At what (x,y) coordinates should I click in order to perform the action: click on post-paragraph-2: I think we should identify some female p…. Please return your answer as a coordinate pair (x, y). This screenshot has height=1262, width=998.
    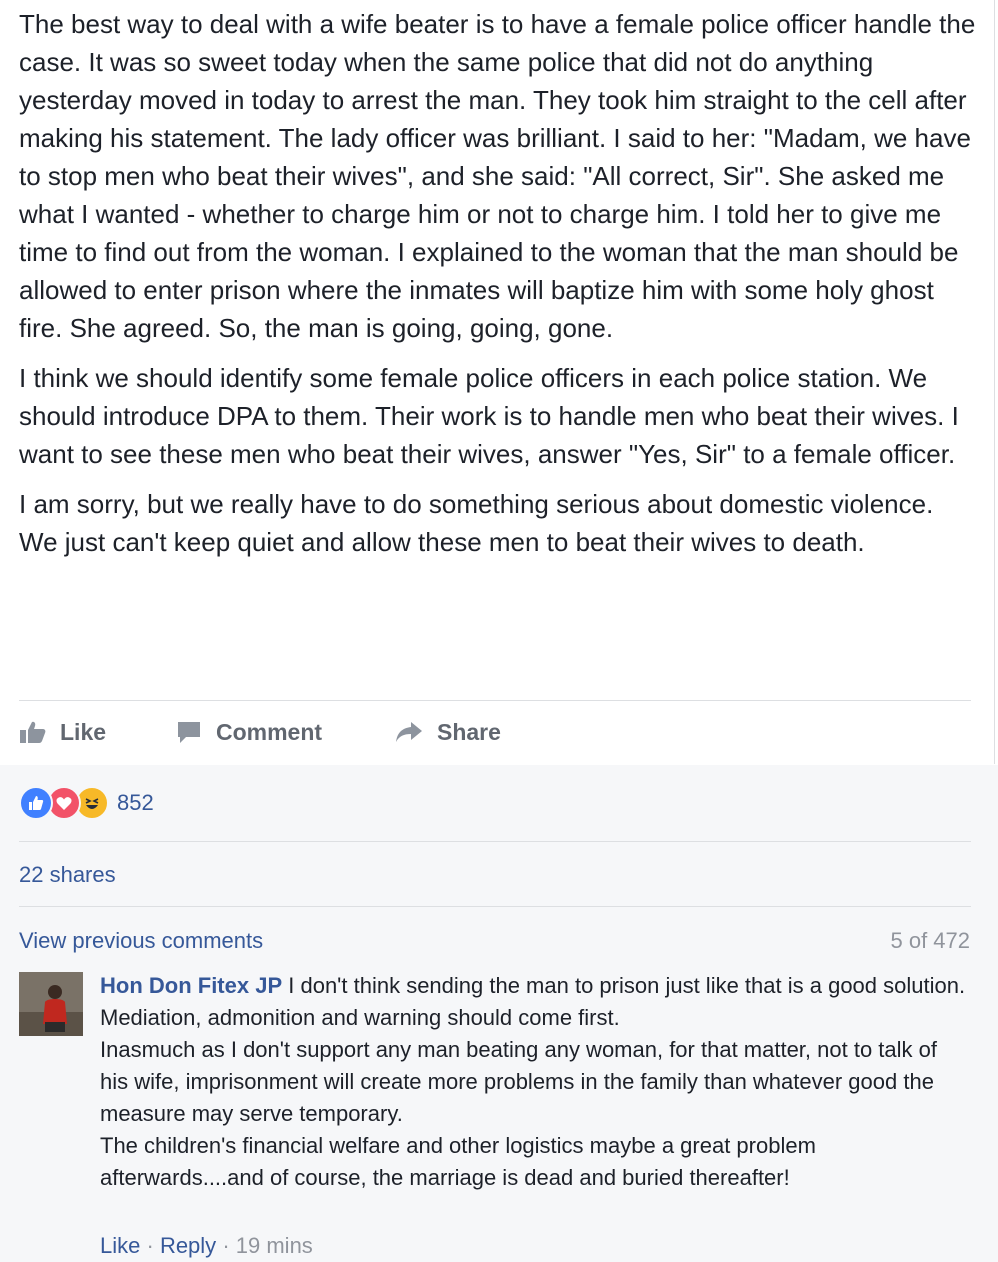
    Looking at the image, I should click on (489, 416).